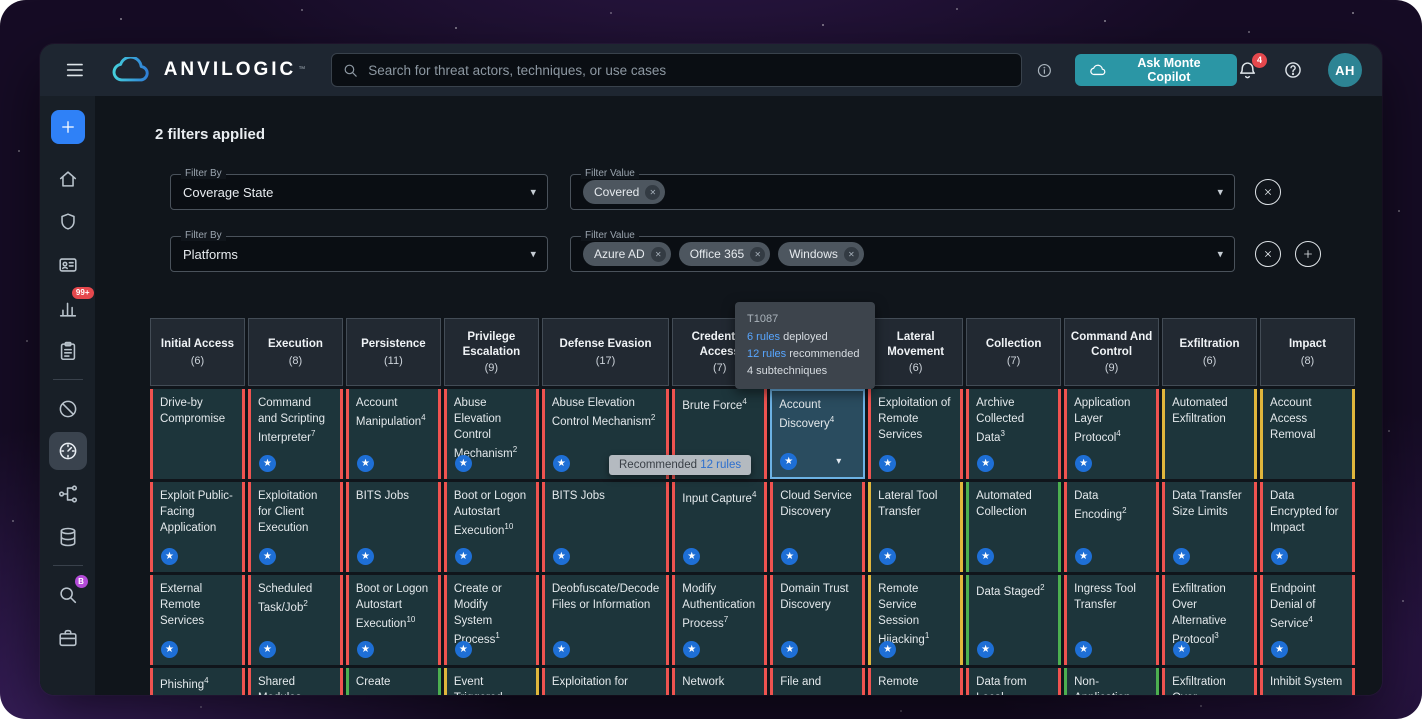 This screenshot has width=1422, height=719. What do you see at coordinates (1252, 66) in the screenshot?
I see `notifications-button: 4` at bounding box center [1252, 66].